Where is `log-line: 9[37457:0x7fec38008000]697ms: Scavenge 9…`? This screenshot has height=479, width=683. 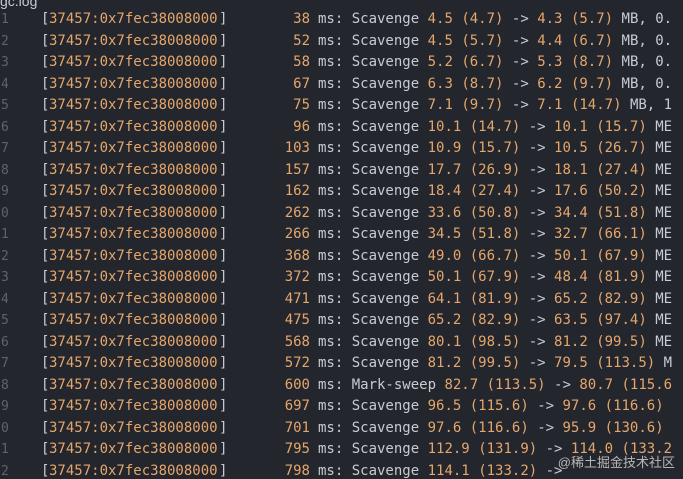 log-line: 9[37457:0x7fec38008000]697ms: Scavenge 9… is located at coordinates (341, 407).